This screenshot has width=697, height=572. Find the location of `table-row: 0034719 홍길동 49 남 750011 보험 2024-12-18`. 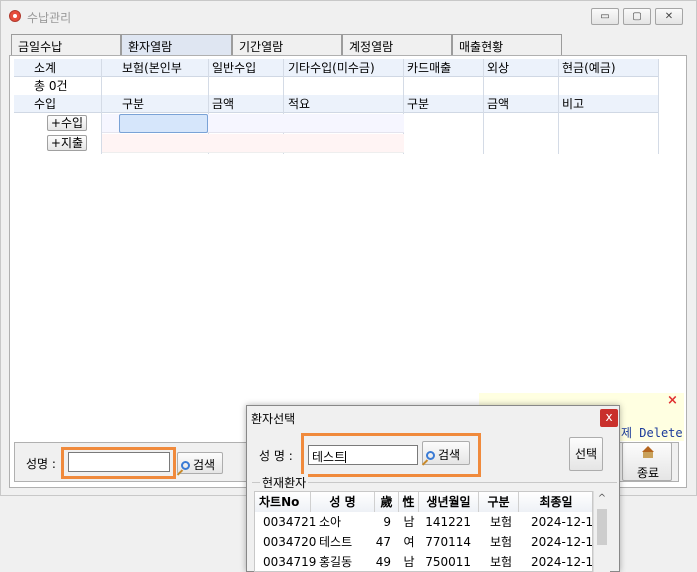

table-row: 0034719 홍길동 49 남 750011 보험 2024-12-18 is located at coordinates (424, 561).